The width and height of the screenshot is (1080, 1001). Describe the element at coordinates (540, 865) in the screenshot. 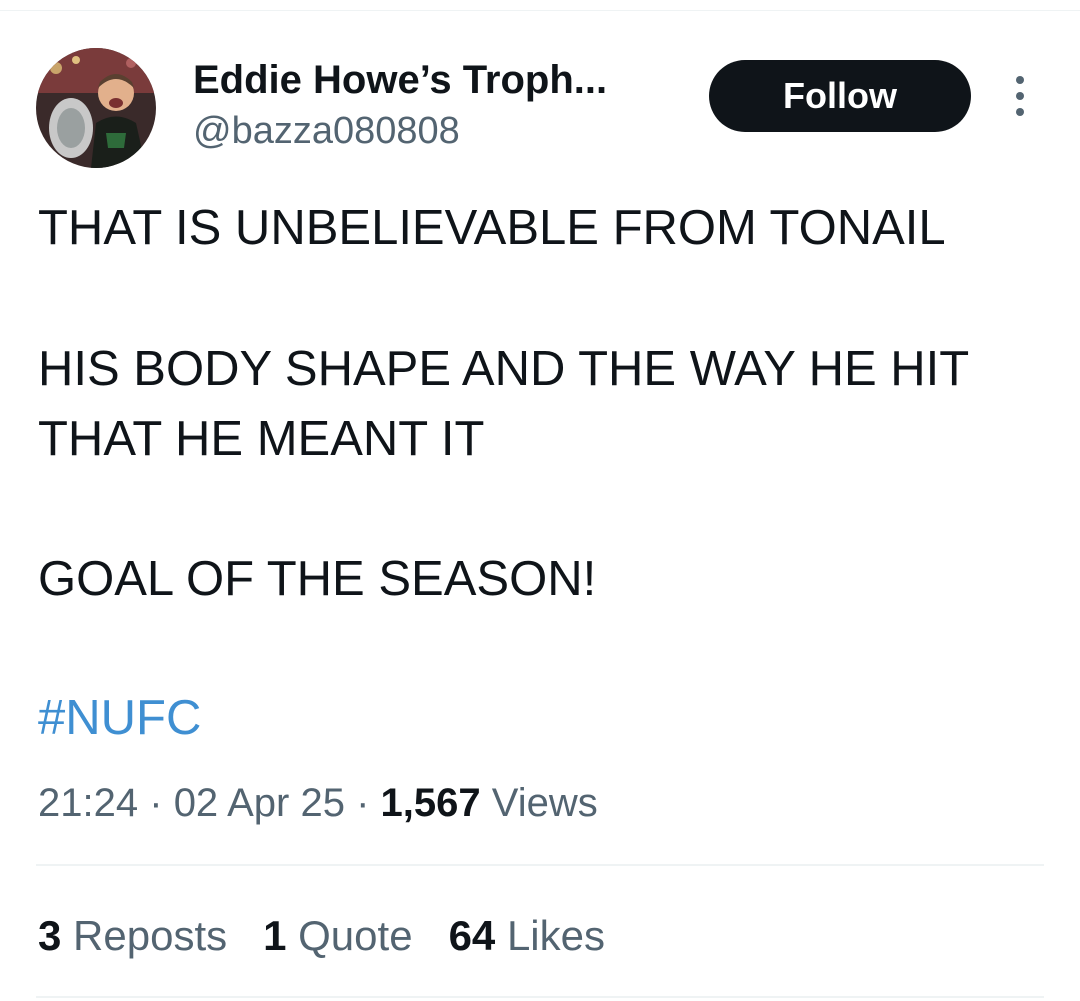

I see `divider` at that location.